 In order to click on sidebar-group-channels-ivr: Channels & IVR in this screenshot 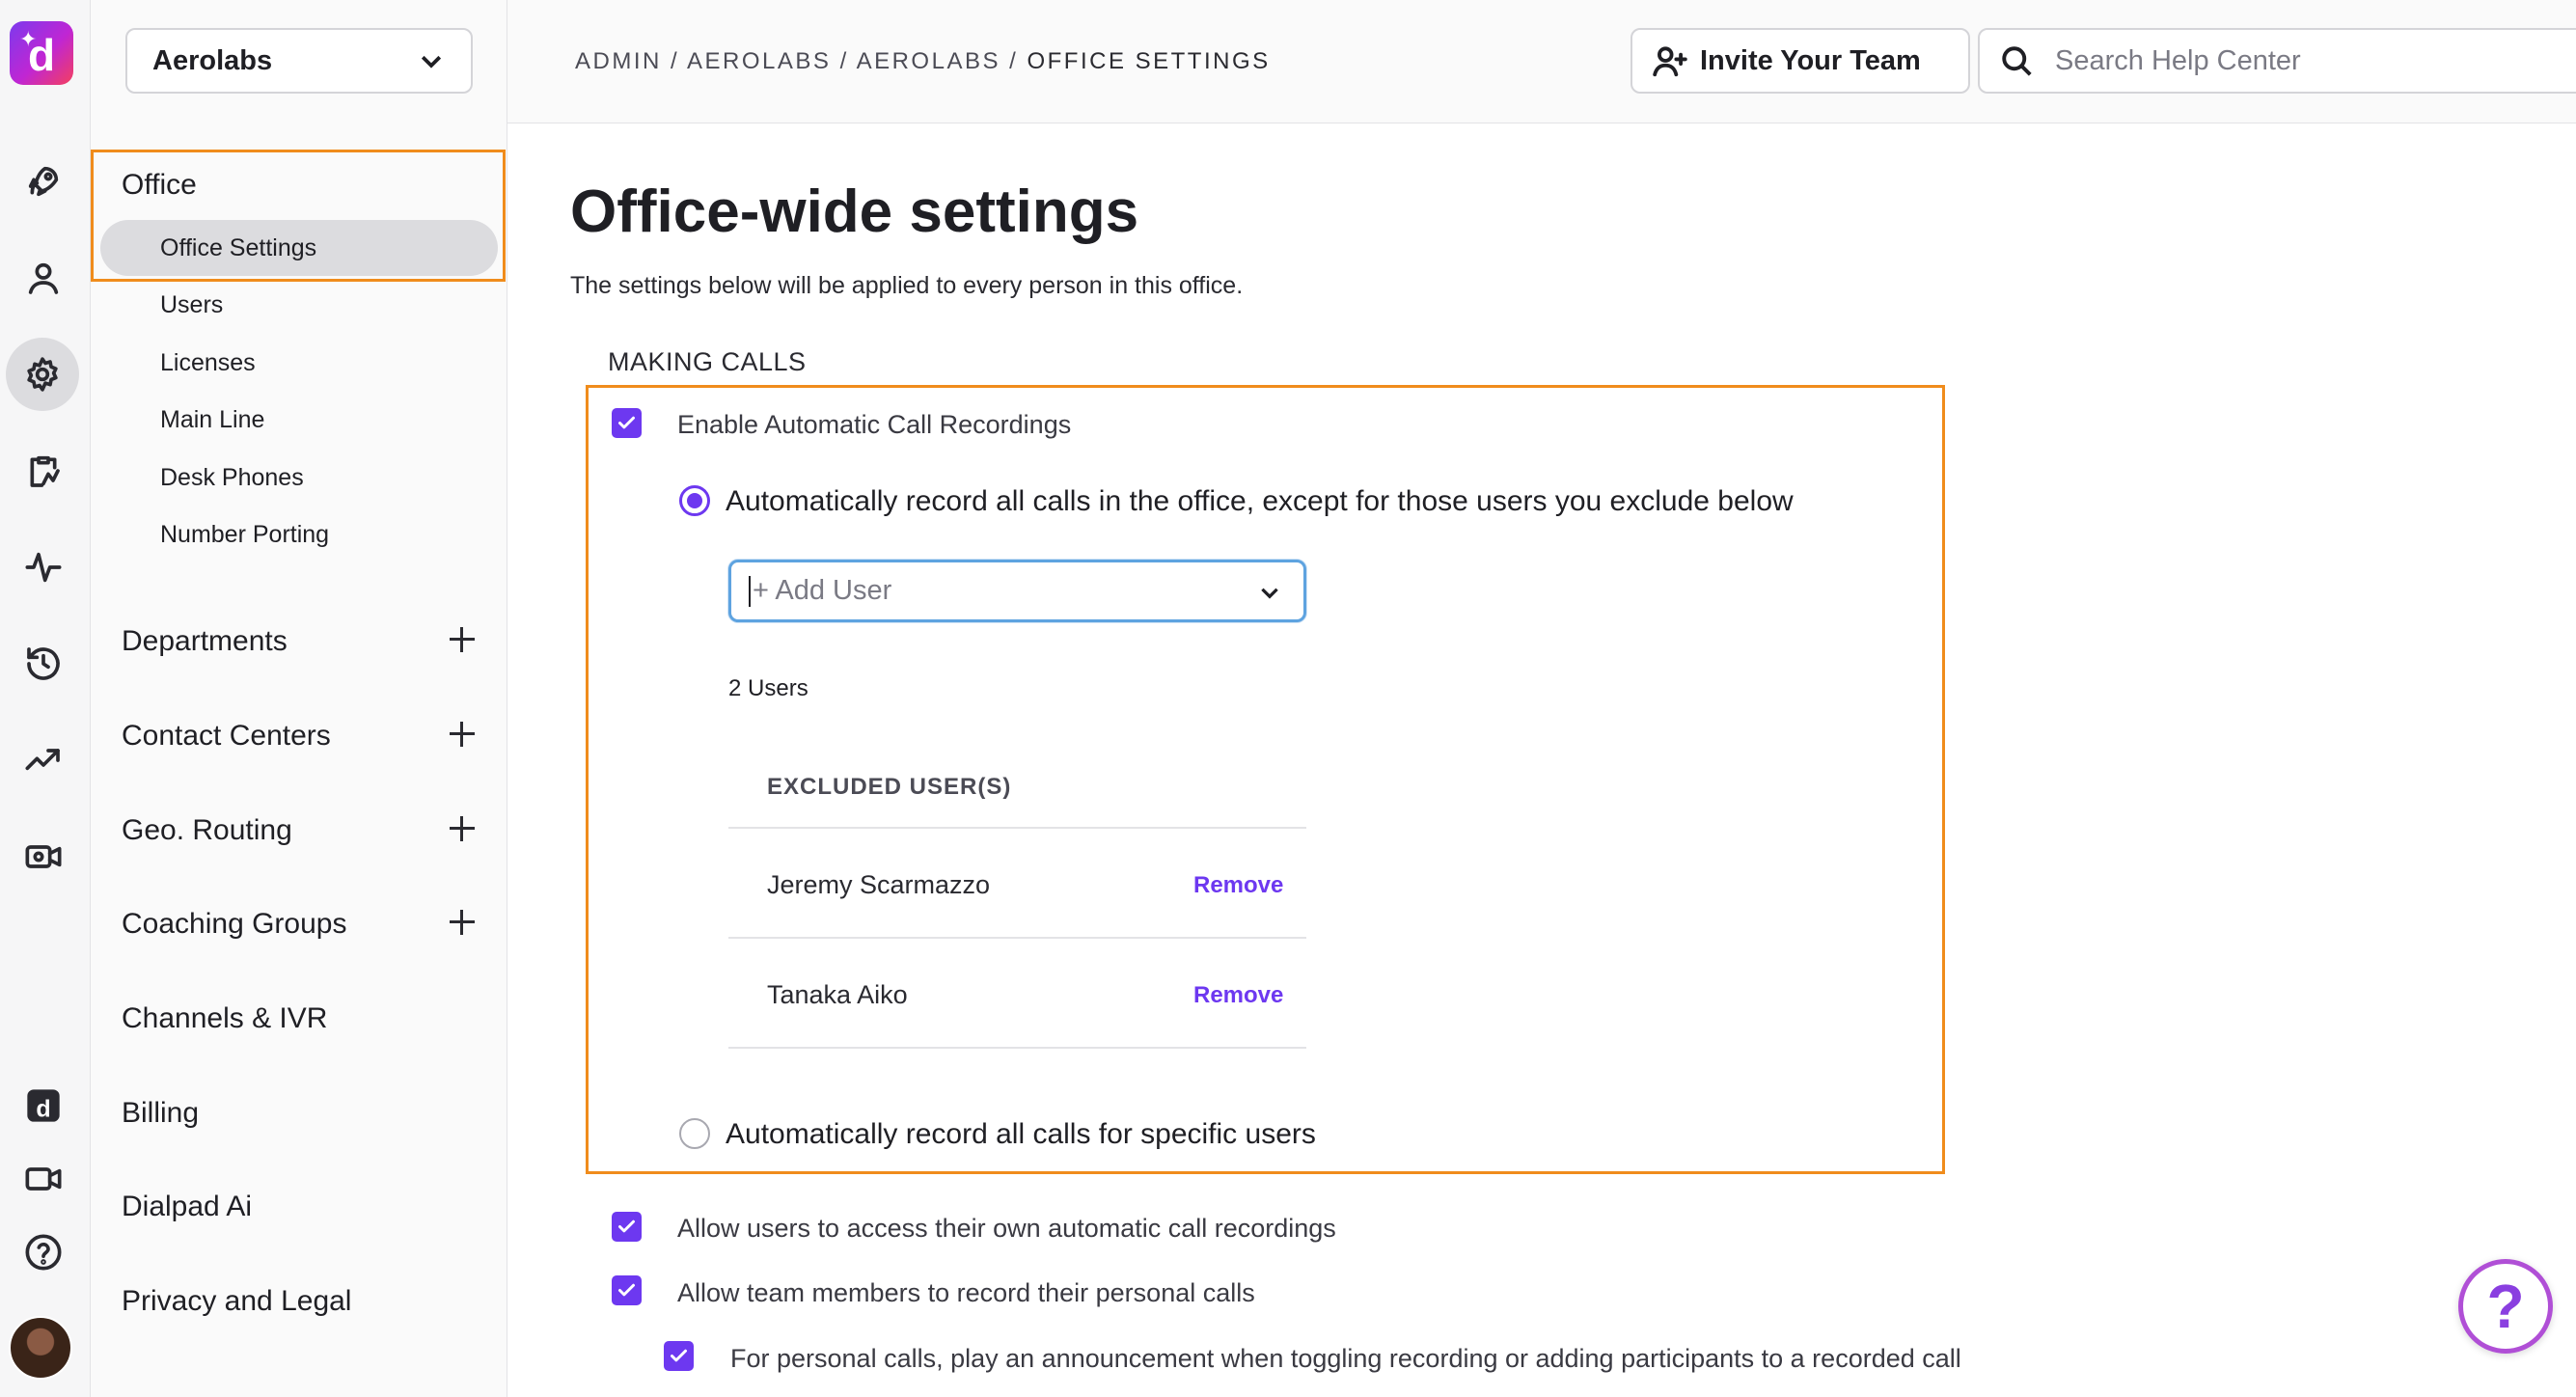, I will do `click(225, 1018)`.